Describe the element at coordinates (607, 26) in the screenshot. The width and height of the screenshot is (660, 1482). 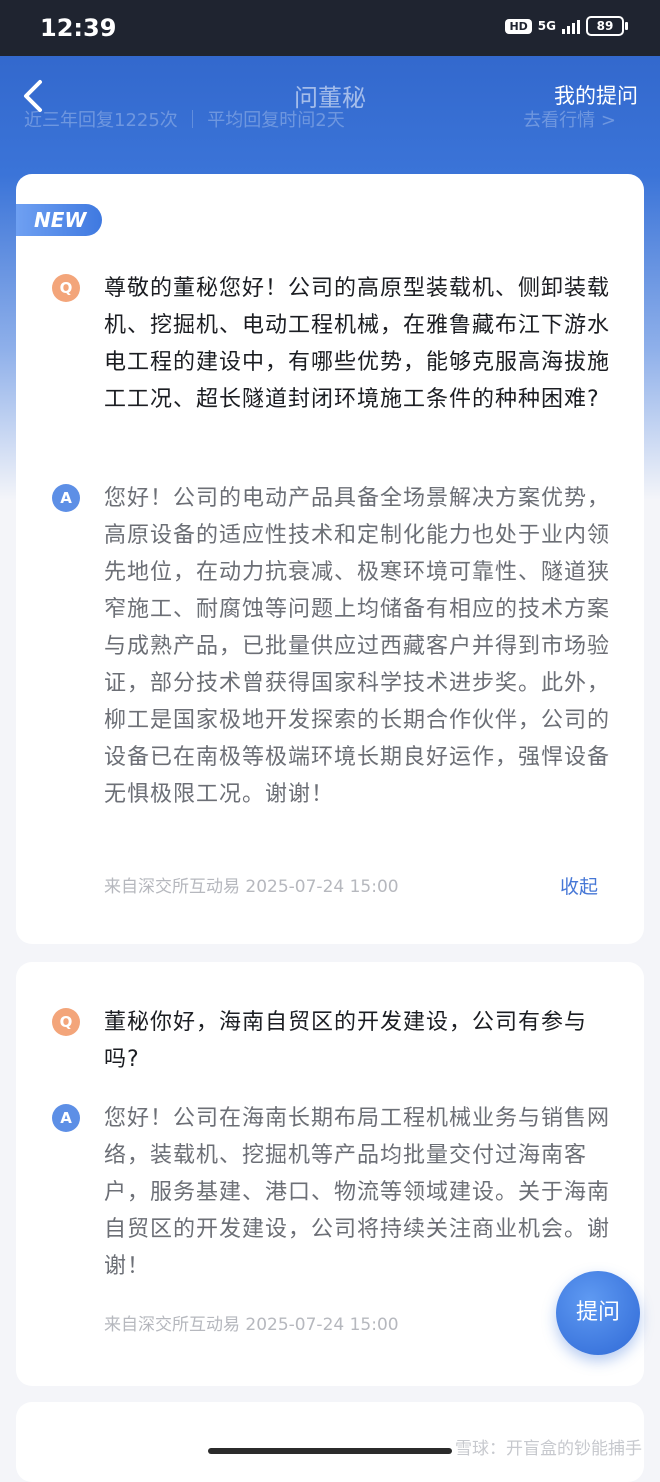
I see `battery-icon: 89` at that location.